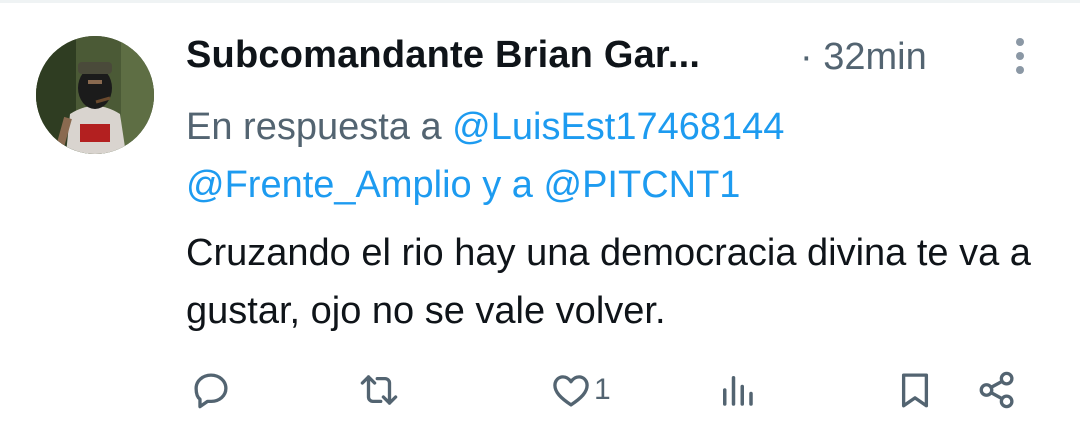  I want to click on reply-conjunction: y a, so click(507, 185).